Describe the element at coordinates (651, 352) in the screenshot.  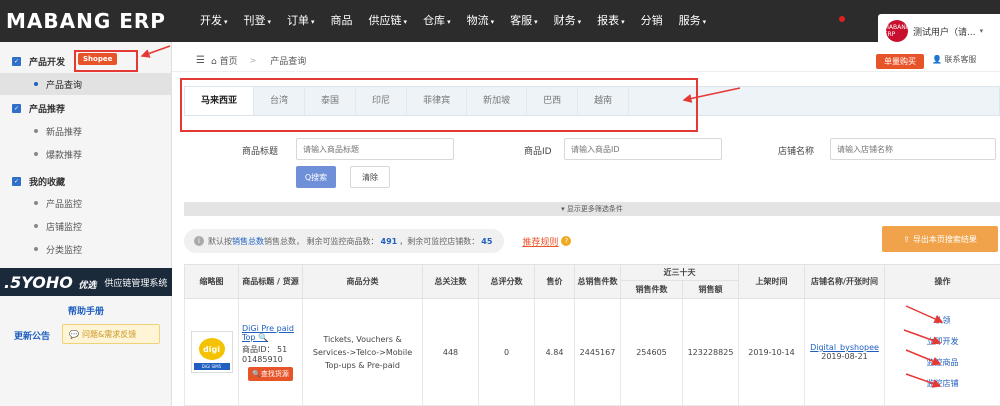
I see `recent-qty-cell: 254605` at that location.